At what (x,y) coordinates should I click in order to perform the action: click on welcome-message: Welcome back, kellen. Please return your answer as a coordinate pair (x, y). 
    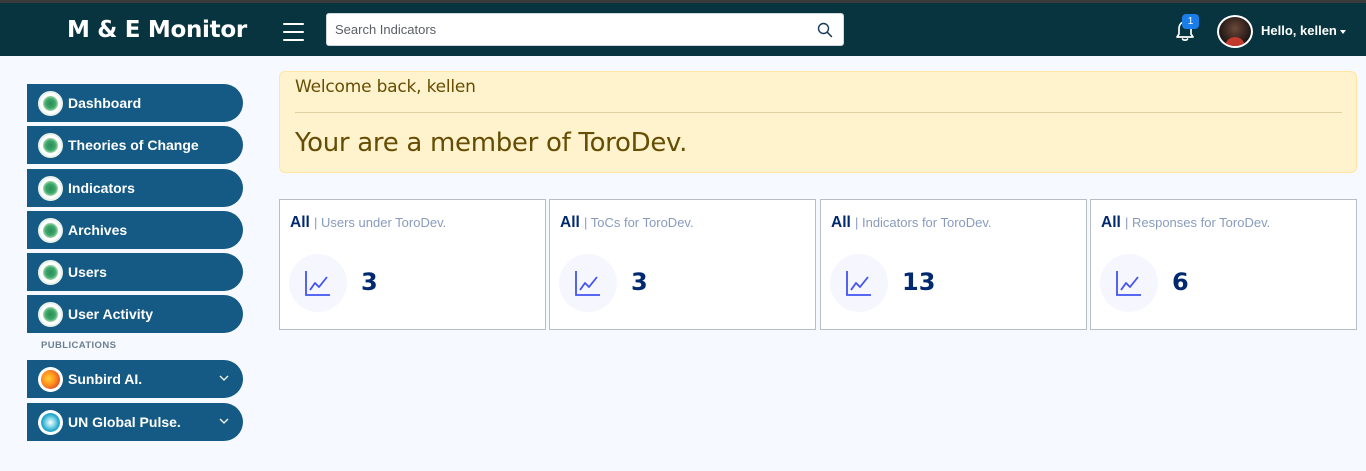
    Looking at the image, I should click on (385, 87).